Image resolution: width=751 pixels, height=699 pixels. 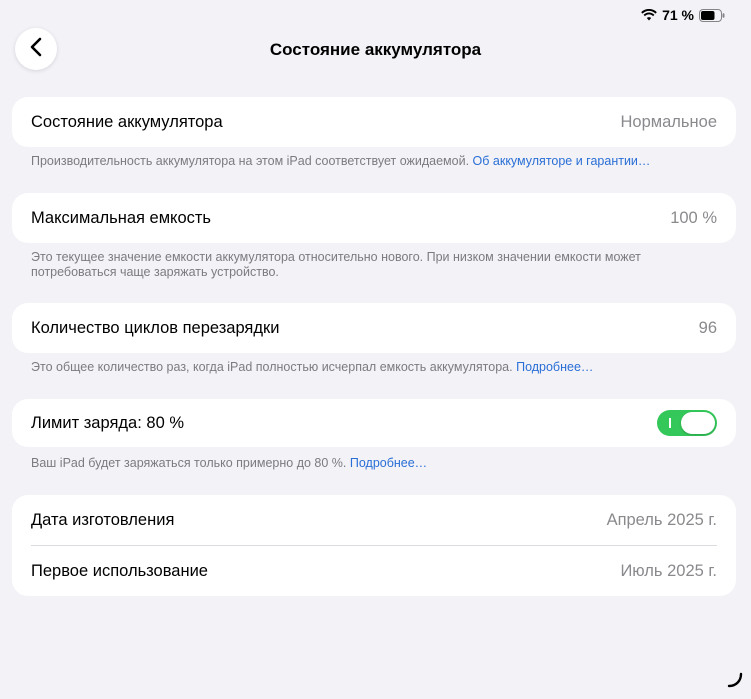 I want to click on battery-health-card: Состояние аккумулятора Нормальное, so click(x=374, y=122).